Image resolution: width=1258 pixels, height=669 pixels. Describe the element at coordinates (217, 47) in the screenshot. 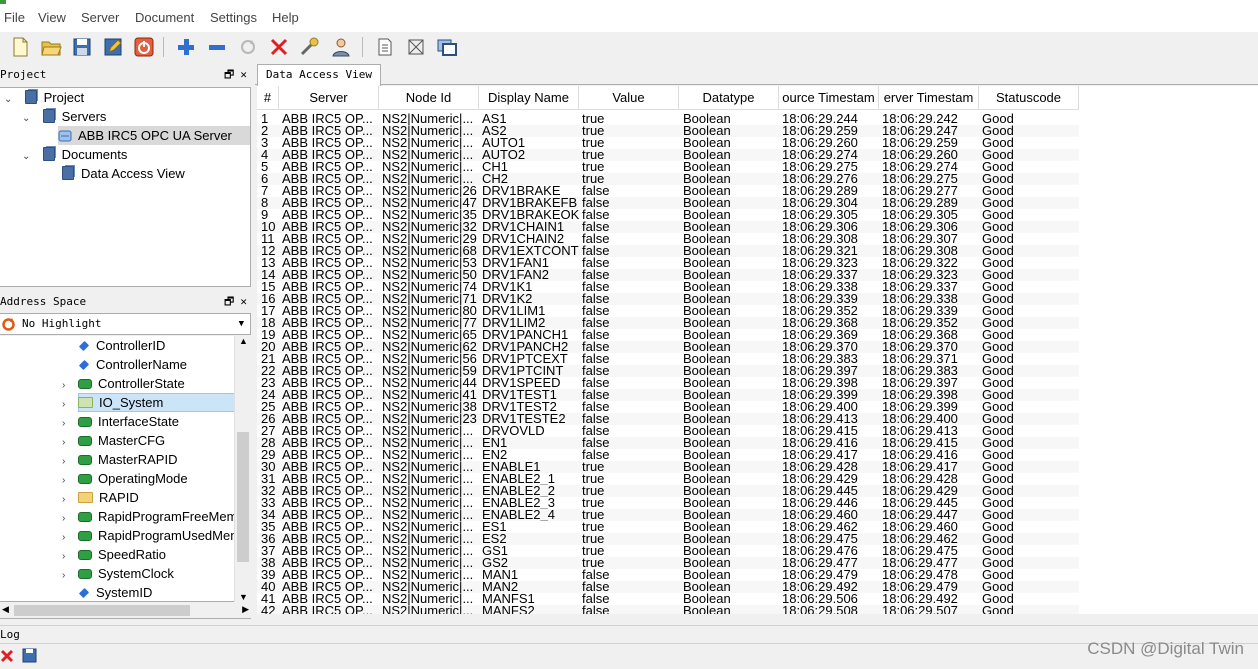

I see `remove-icon` at that location.